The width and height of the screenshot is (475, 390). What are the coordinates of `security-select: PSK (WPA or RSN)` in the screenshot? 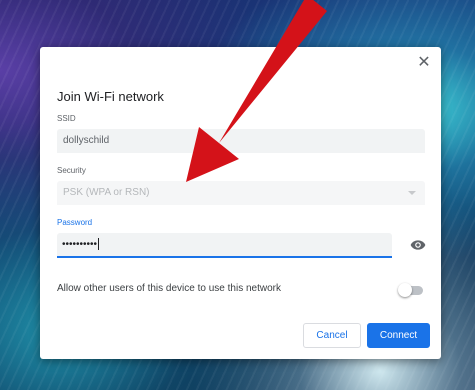 It's located at (241, 193).